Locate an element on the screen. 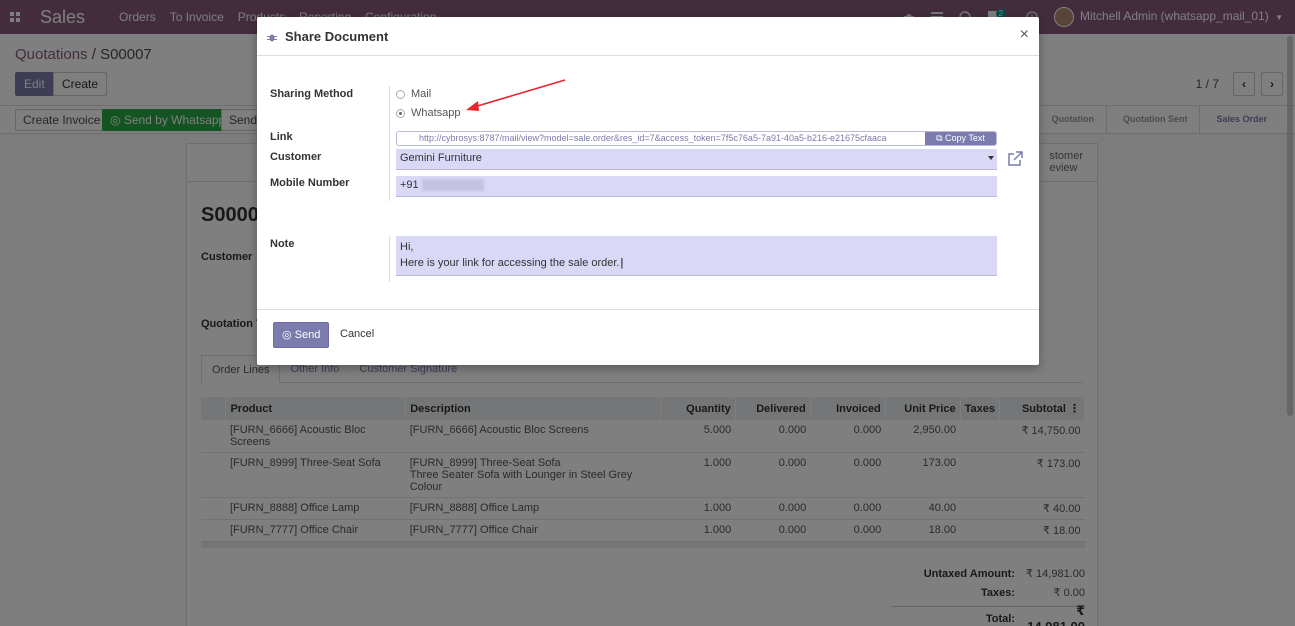 This screenshot has height=626, width=1295. annotation-arrow-icon is located at coordinates (516, 95).